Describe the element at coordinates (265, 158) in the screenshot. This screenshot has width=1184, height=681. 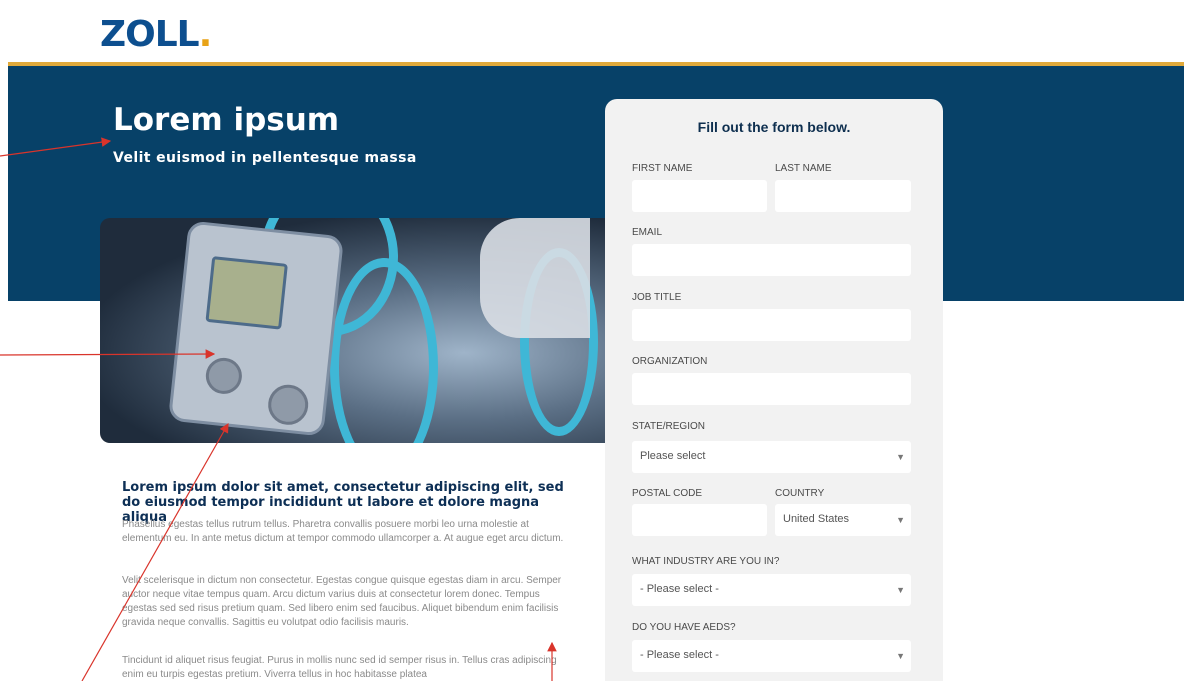
I see `hero-subtitle: Velit euismod in pellentesque massa` at that location.